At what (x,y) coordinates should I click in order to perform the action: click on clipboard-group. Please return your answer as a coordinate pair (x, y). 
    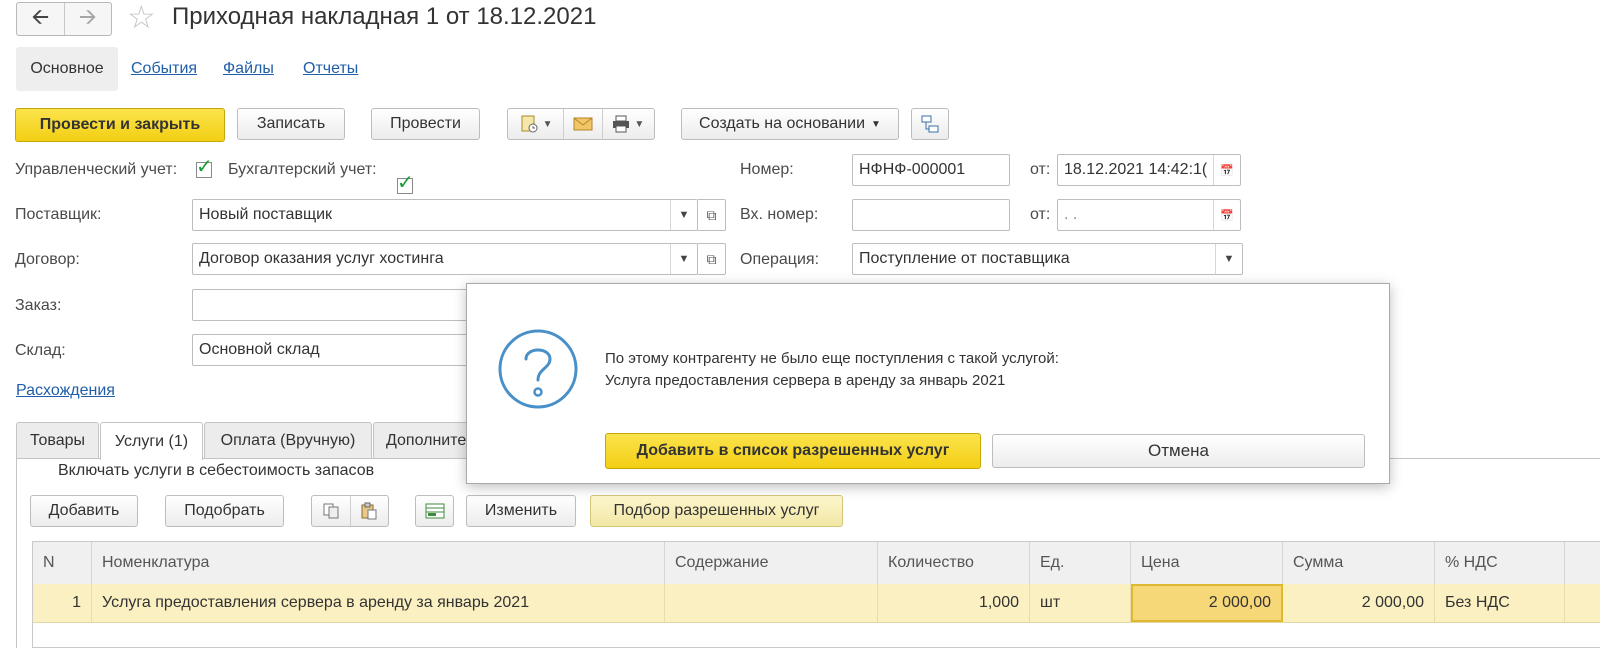
    Looking at the image, I should click on (350, 511).